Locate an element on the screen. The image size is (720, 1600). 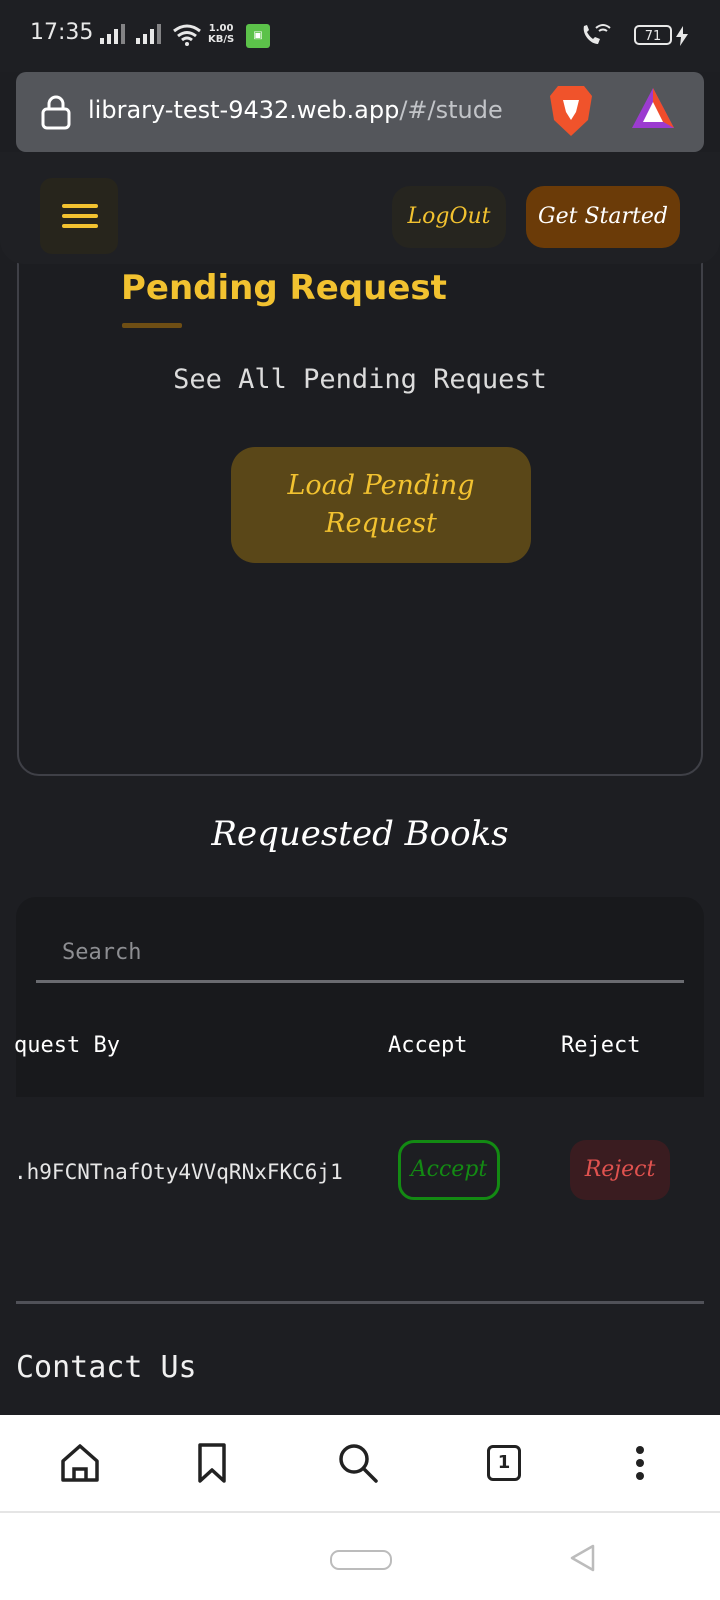
get-started-button: Get Started is located at coordinates (603, 217).